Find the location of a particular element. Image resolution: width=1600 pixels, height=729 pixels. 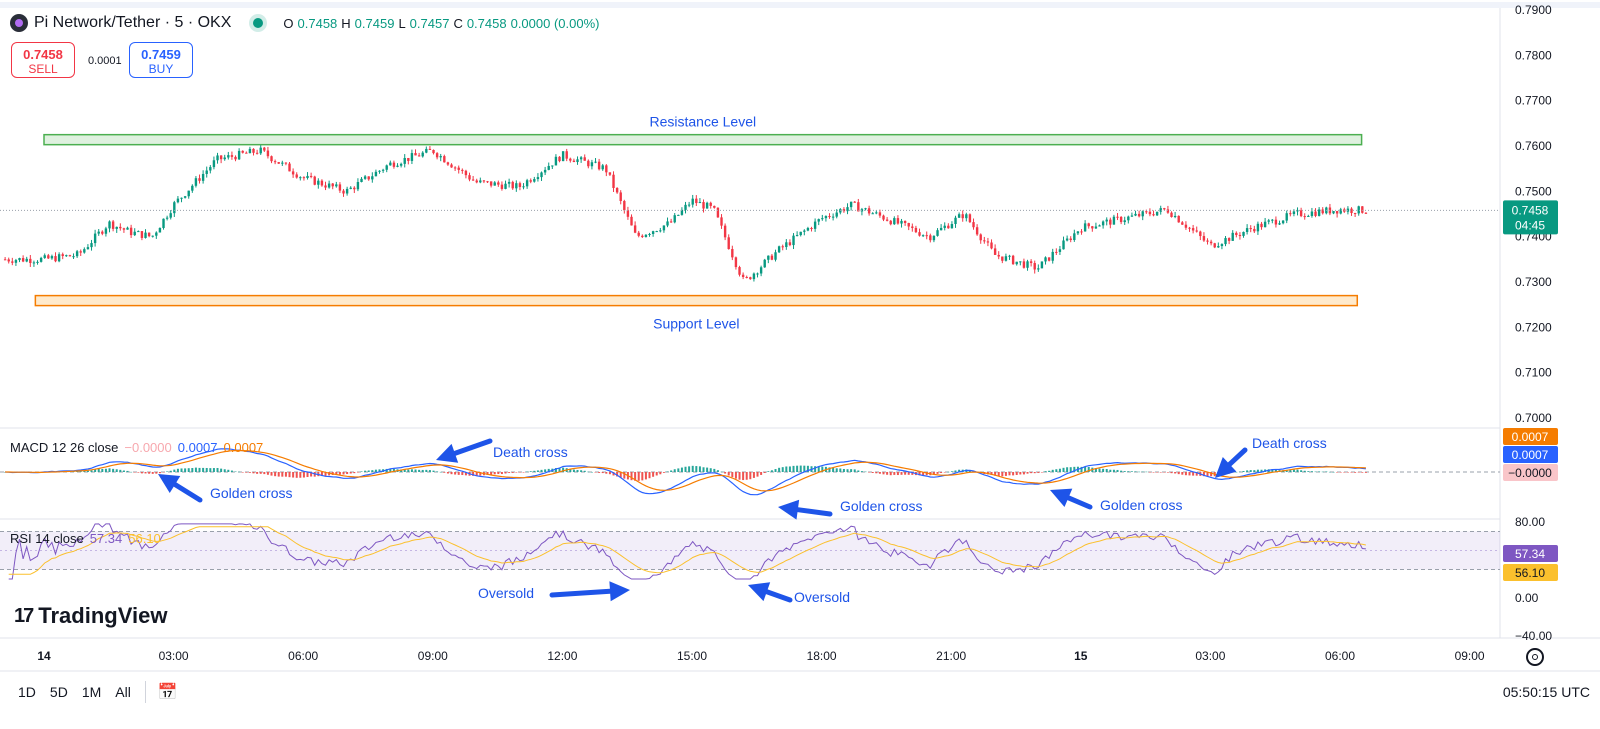

spread-value: 0.0001 is located at coordinates (105, 61).